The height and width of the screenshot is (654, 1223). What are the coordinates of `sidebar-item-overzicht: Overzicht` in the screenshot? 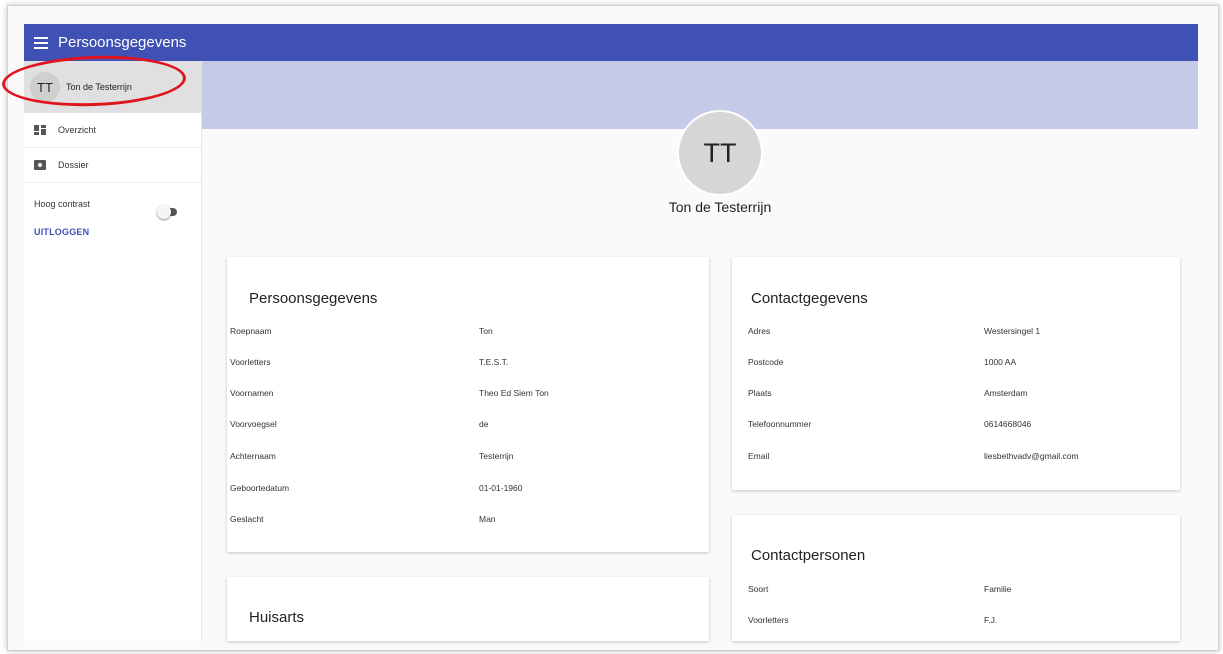 It's located at (112, 130).